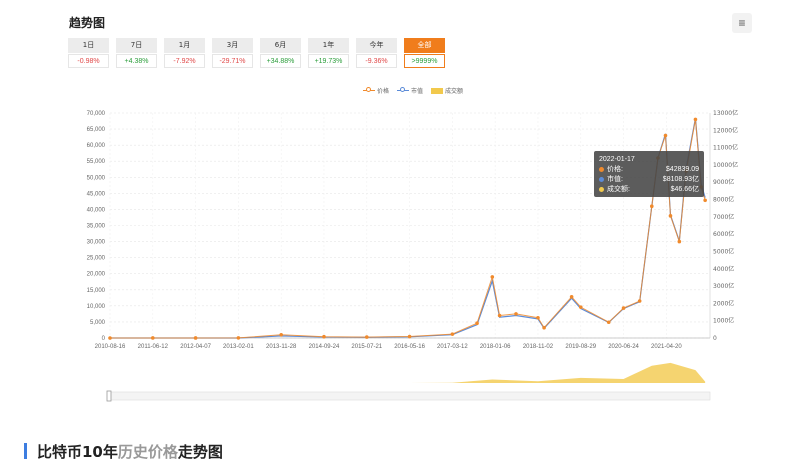  Describe the element at coordinates (324, 347) in the screenshot. I see `x-tick: 2014-09-24` at that location.